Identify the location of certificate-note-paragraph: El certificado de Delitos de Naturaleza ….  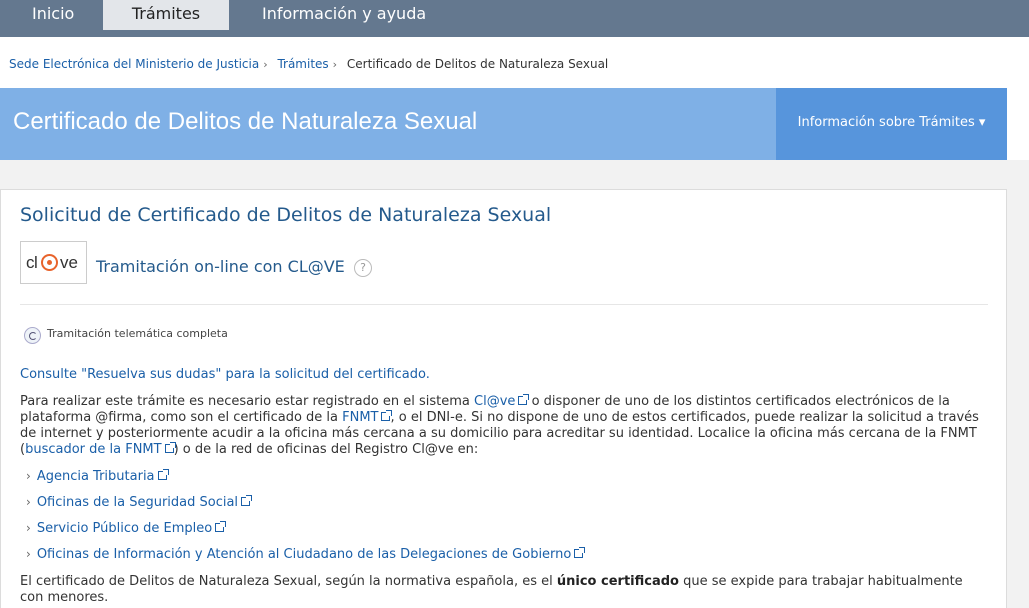
(491, 589).